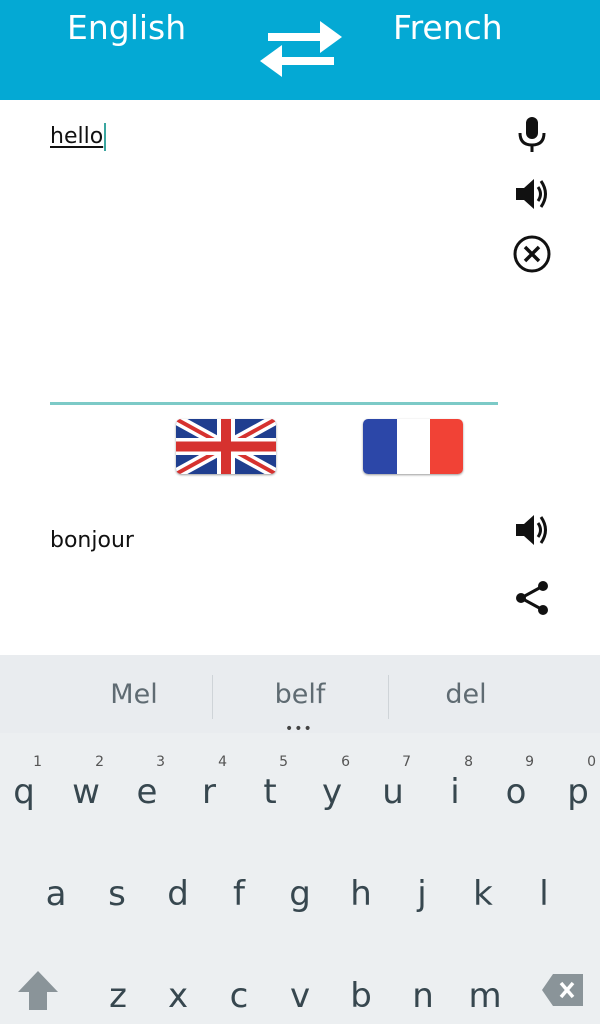 The image size is (600, 1024). I want to click on key-v: v, so click(300, 992).